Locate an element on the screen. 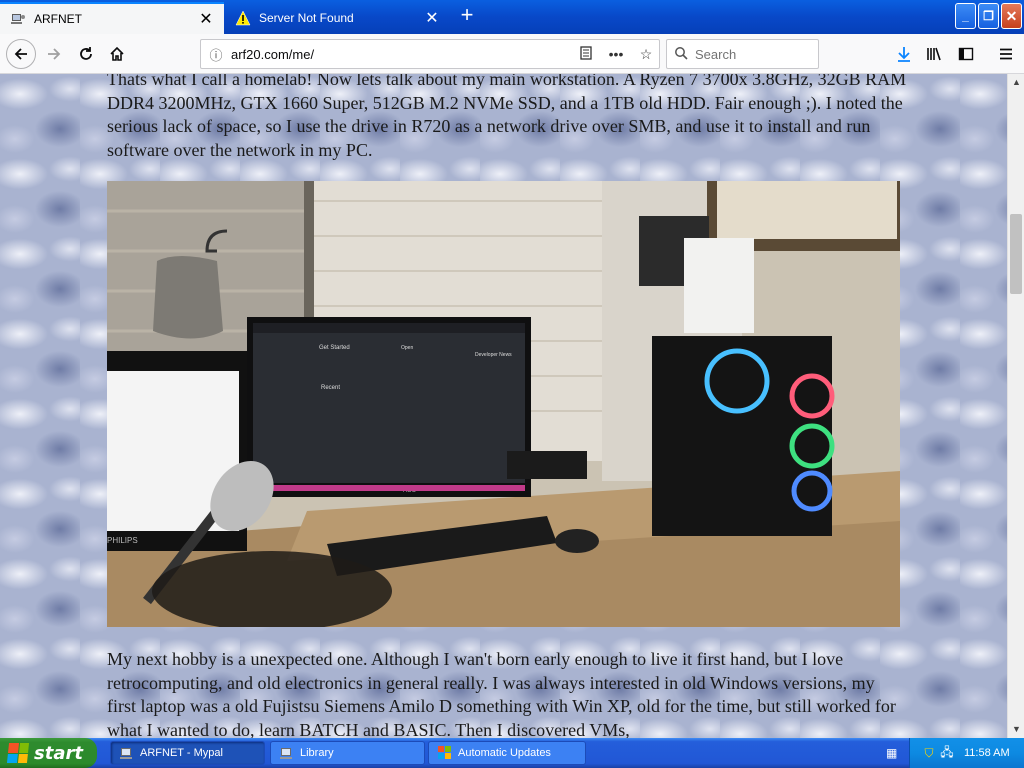  address-bar: ⓘ arf20.com/me/ ••• ☆ is located at coordinates (430, 54).